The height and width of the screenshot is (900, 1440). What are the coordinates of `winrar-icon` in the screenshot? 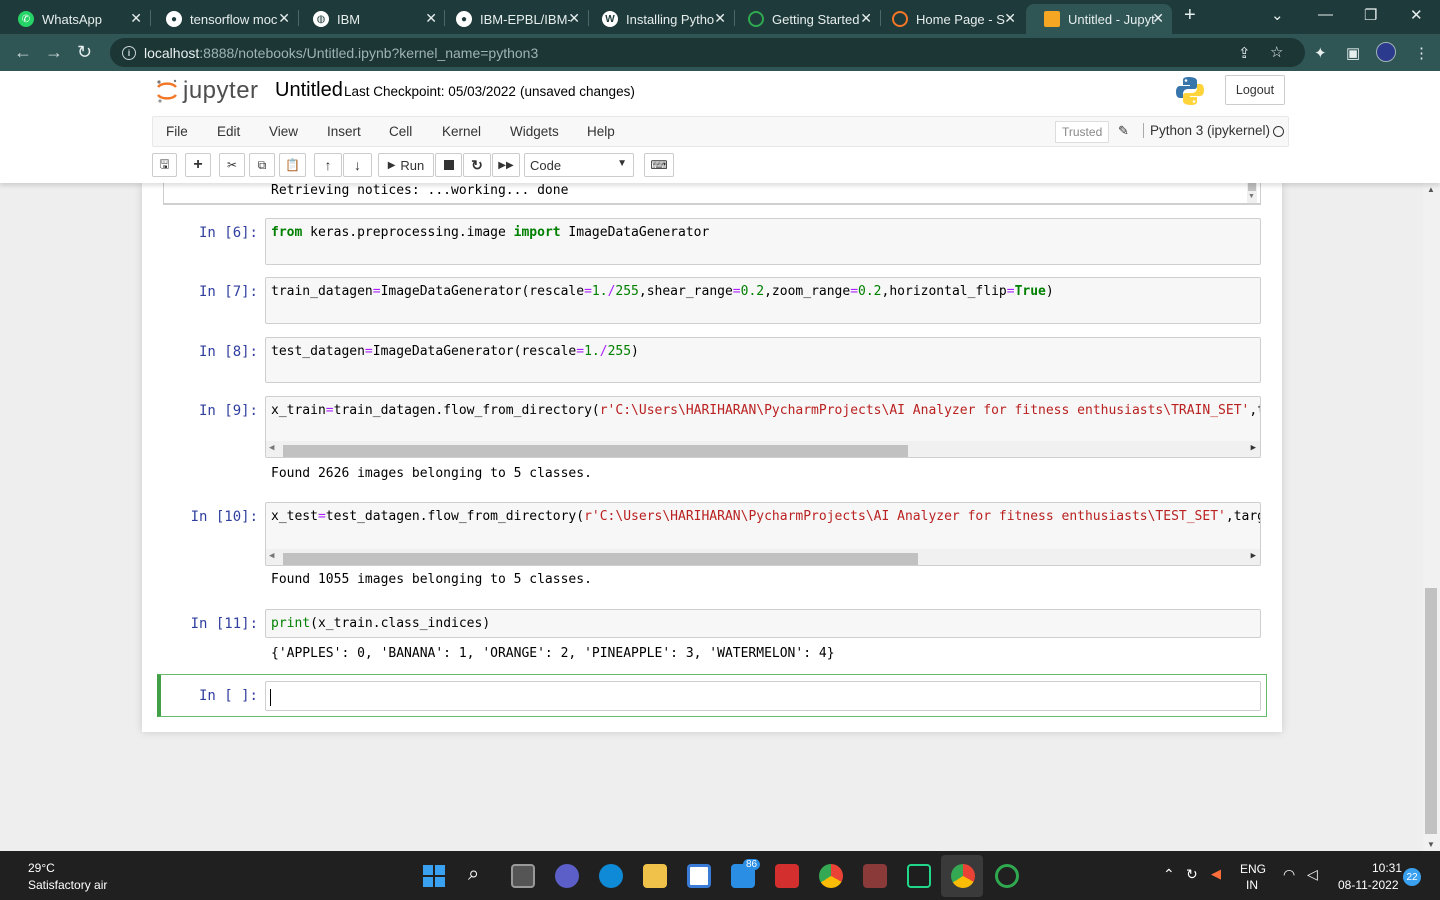 It's located at (875, 876).